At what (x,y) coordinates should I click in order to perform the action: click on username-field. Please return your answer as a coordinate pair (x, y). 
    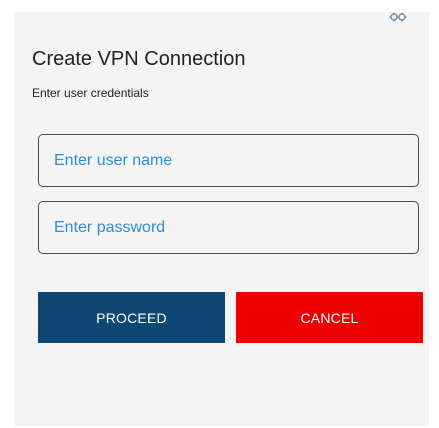
    Looking at the image, I should click on (228, 160).